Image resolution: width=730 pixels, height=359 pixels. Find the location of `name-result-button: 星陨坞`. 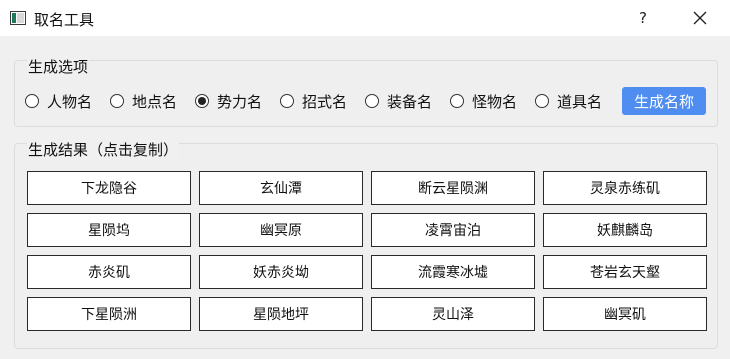

name-result-button: 星陨坞 is located at coordinates (109, 230).